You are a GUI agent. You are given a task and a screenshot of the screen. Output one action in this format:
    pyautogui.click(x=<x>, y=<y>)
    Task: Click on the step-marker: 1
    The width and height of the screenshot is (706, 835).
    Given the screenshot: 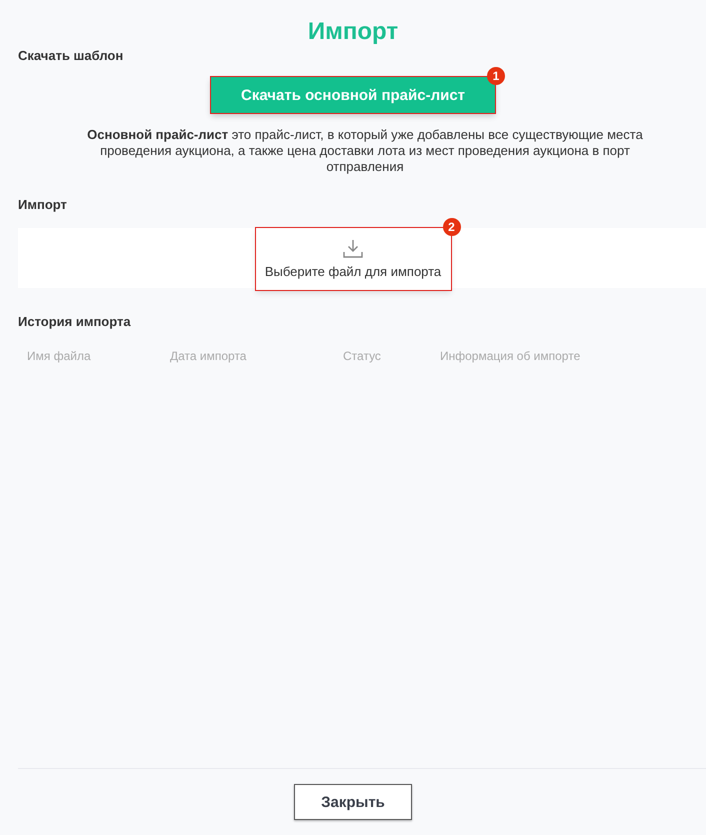 What is the action you would take?
    pyautogui.click(x=496, y=76)
    